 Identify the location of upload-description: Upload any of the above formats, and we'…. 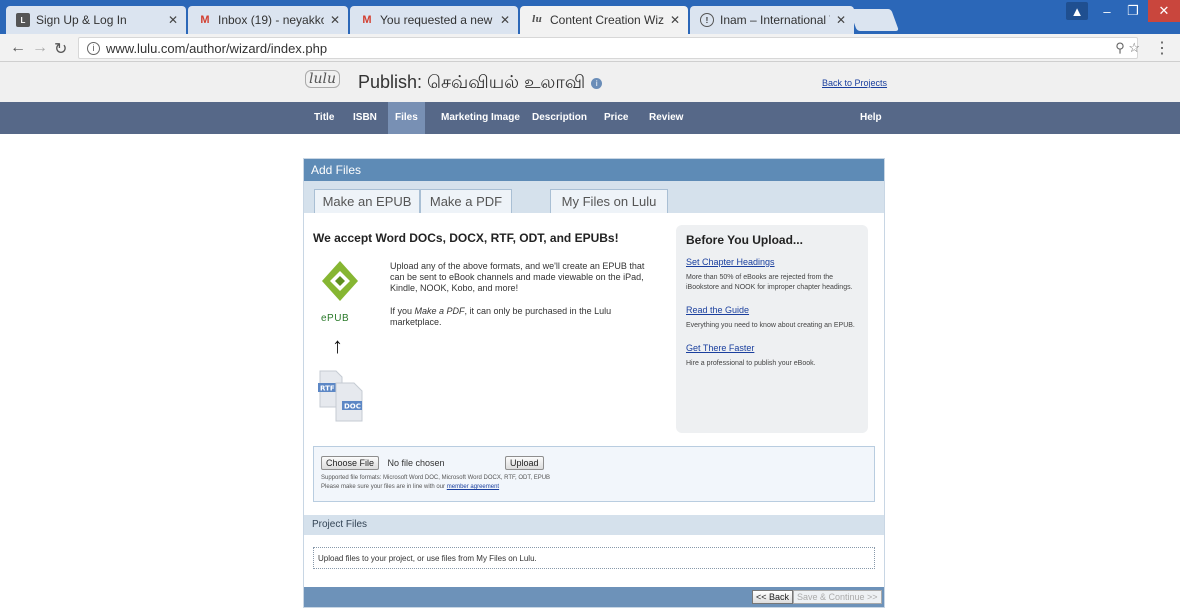
(520, 300).